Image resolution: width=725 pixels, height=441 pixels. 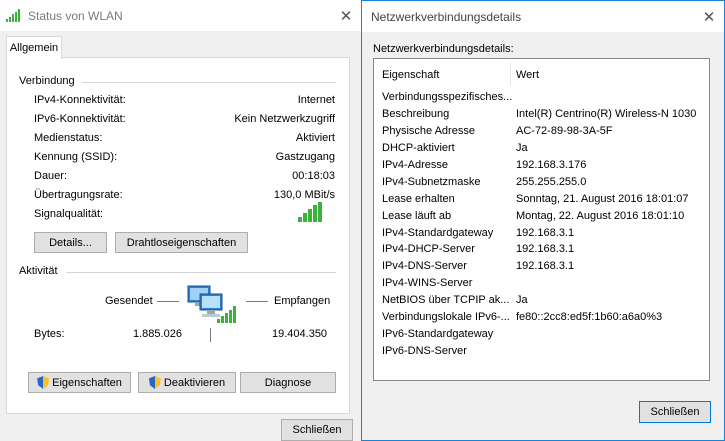 What do you see at coordinates (209, 82) in the screenshot?
I see `connection-divider` at bounding box center [209, 82].